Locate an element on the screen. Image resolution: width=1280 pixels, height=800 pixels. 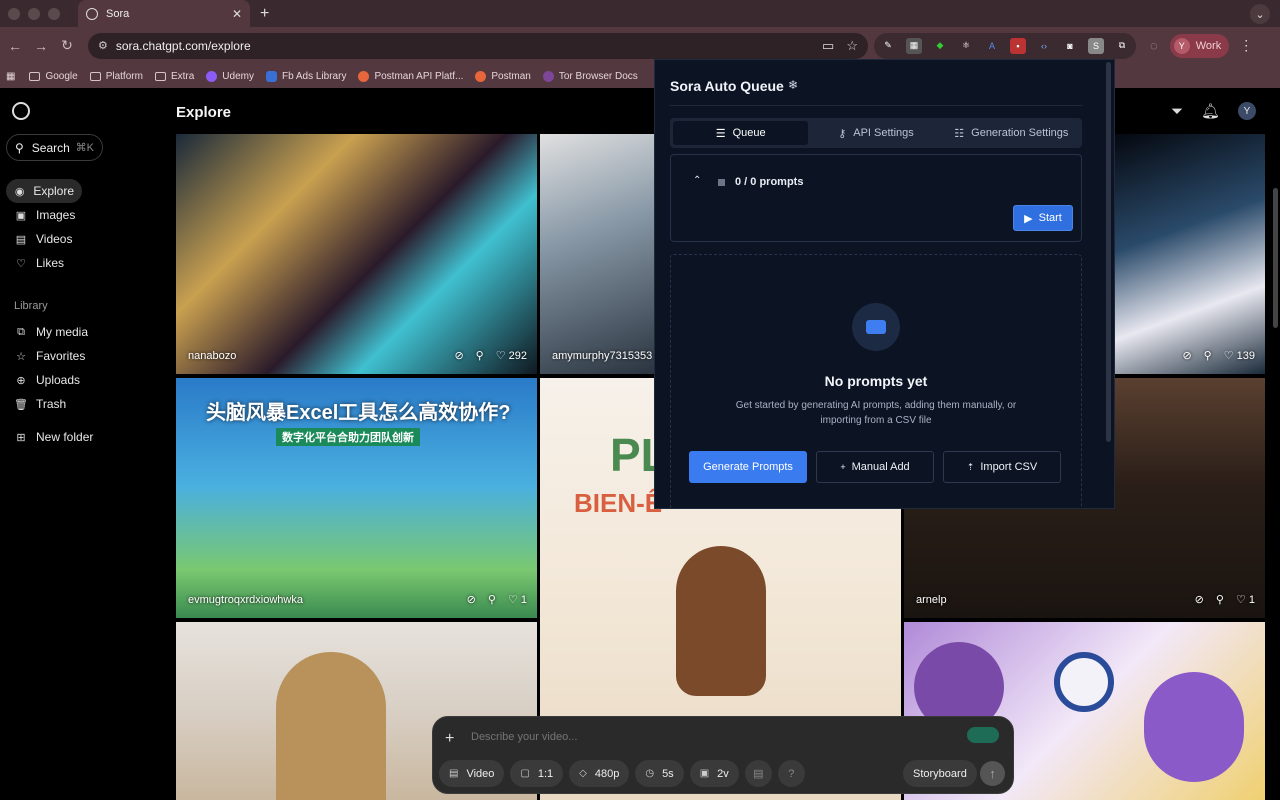
bookmark-label: Extra is located at coordinates (182, 76).